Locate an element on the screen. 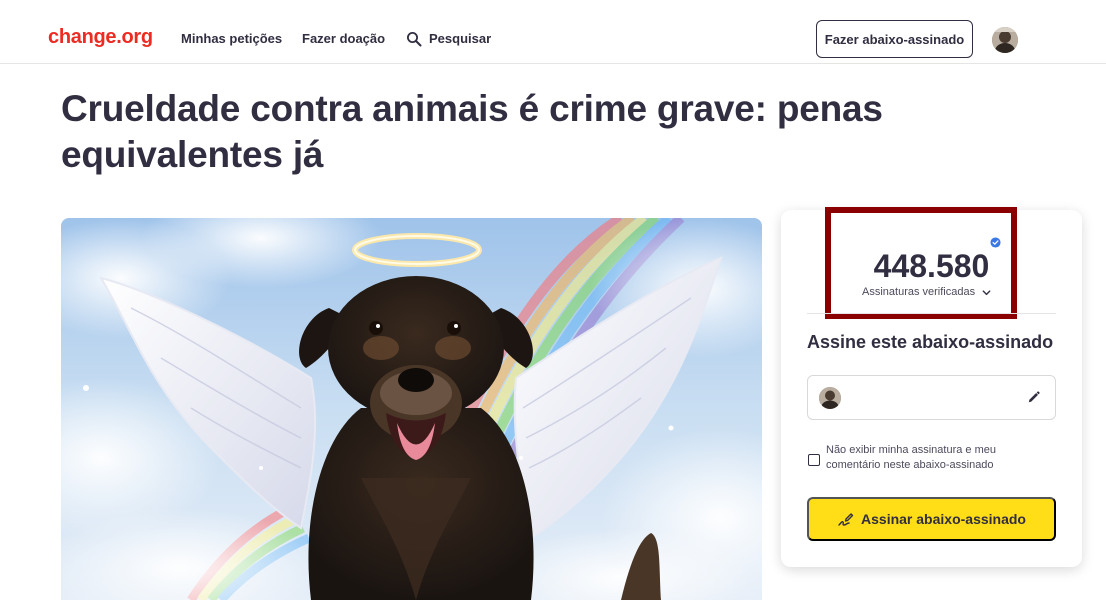 The image size is (1106, 600). nav-donate: Fazer doação is located at coordinates (343, 39).